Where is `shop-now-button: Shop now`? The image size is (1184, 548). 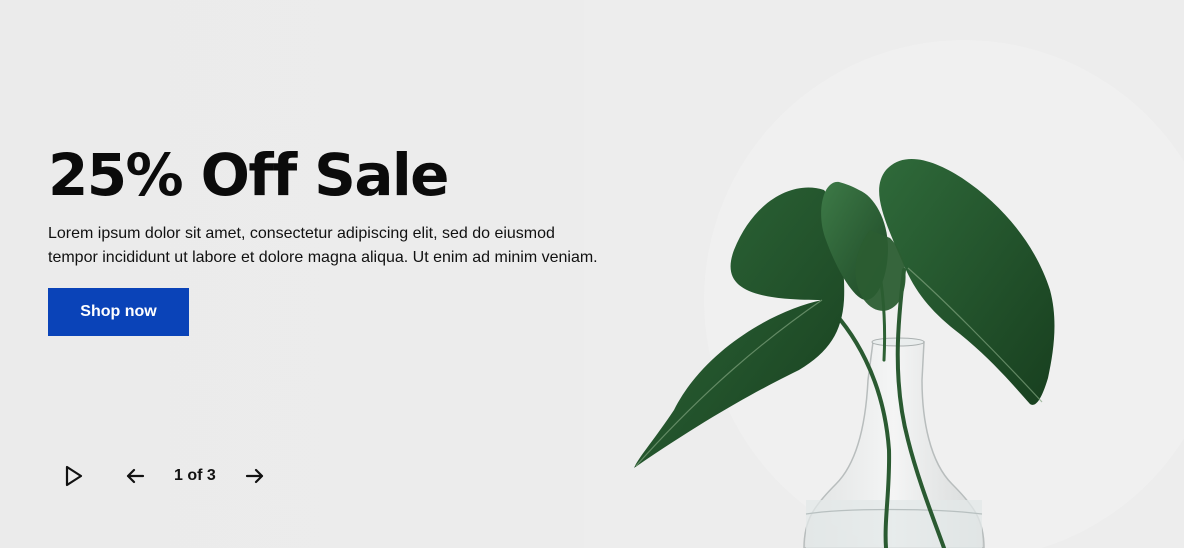
shop-now-button: Shop now is located at coordinates (118, 312).